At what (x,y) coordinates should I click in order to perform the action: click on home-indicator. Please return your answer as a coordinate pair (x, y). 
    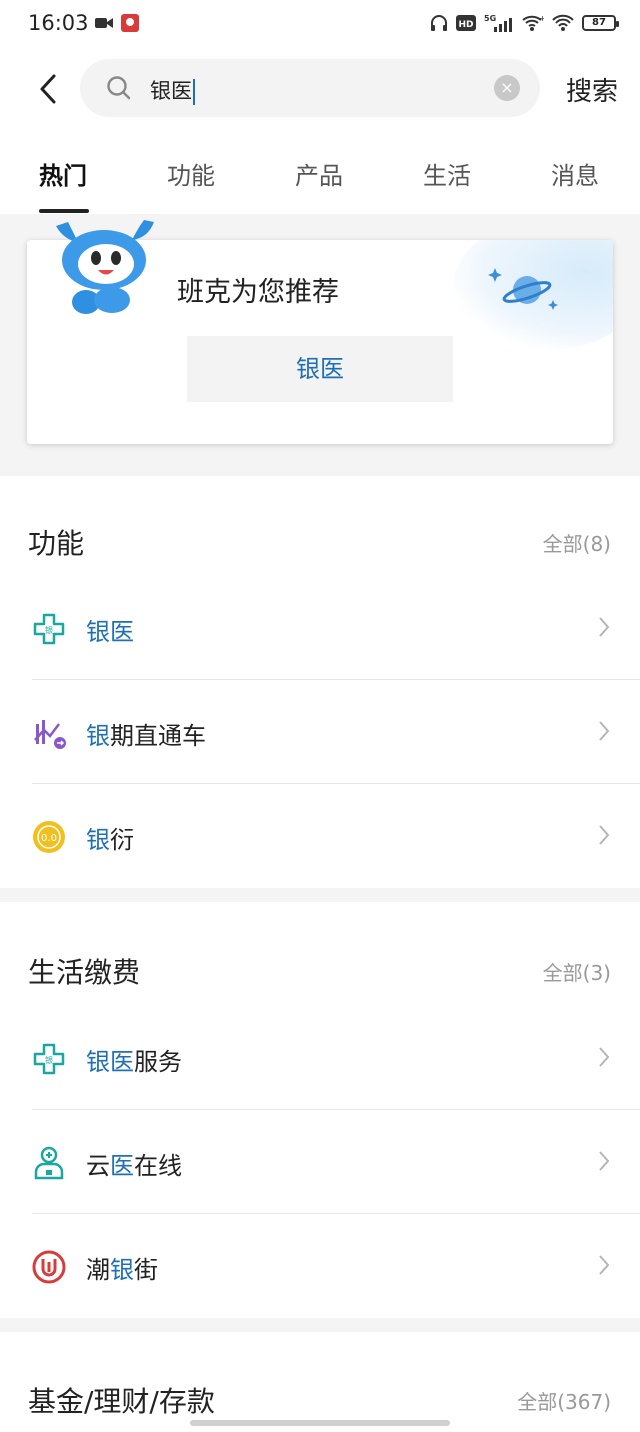
    Looking at the image, I should click on (320, 1423).